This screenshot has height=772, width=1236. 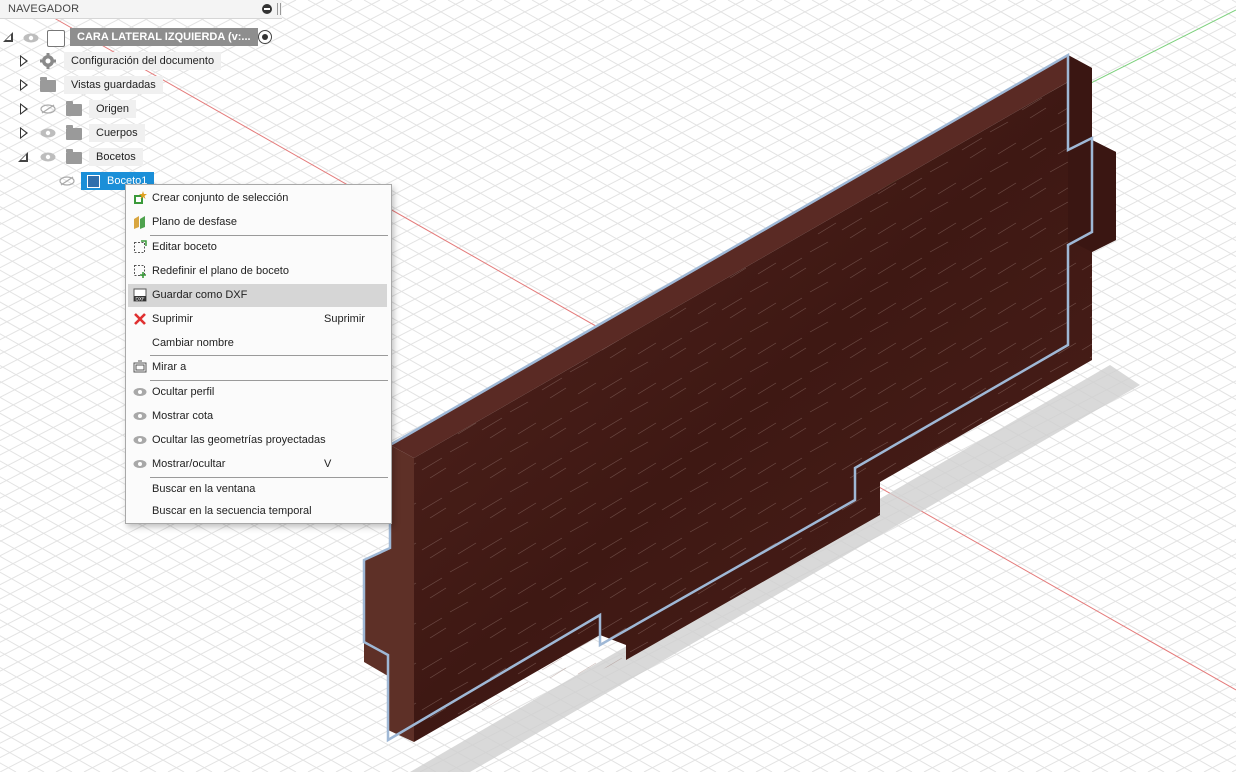 I want to click on menu-item-label: Ocultar las geometrías proyectadas, so click(x=239, y=440).